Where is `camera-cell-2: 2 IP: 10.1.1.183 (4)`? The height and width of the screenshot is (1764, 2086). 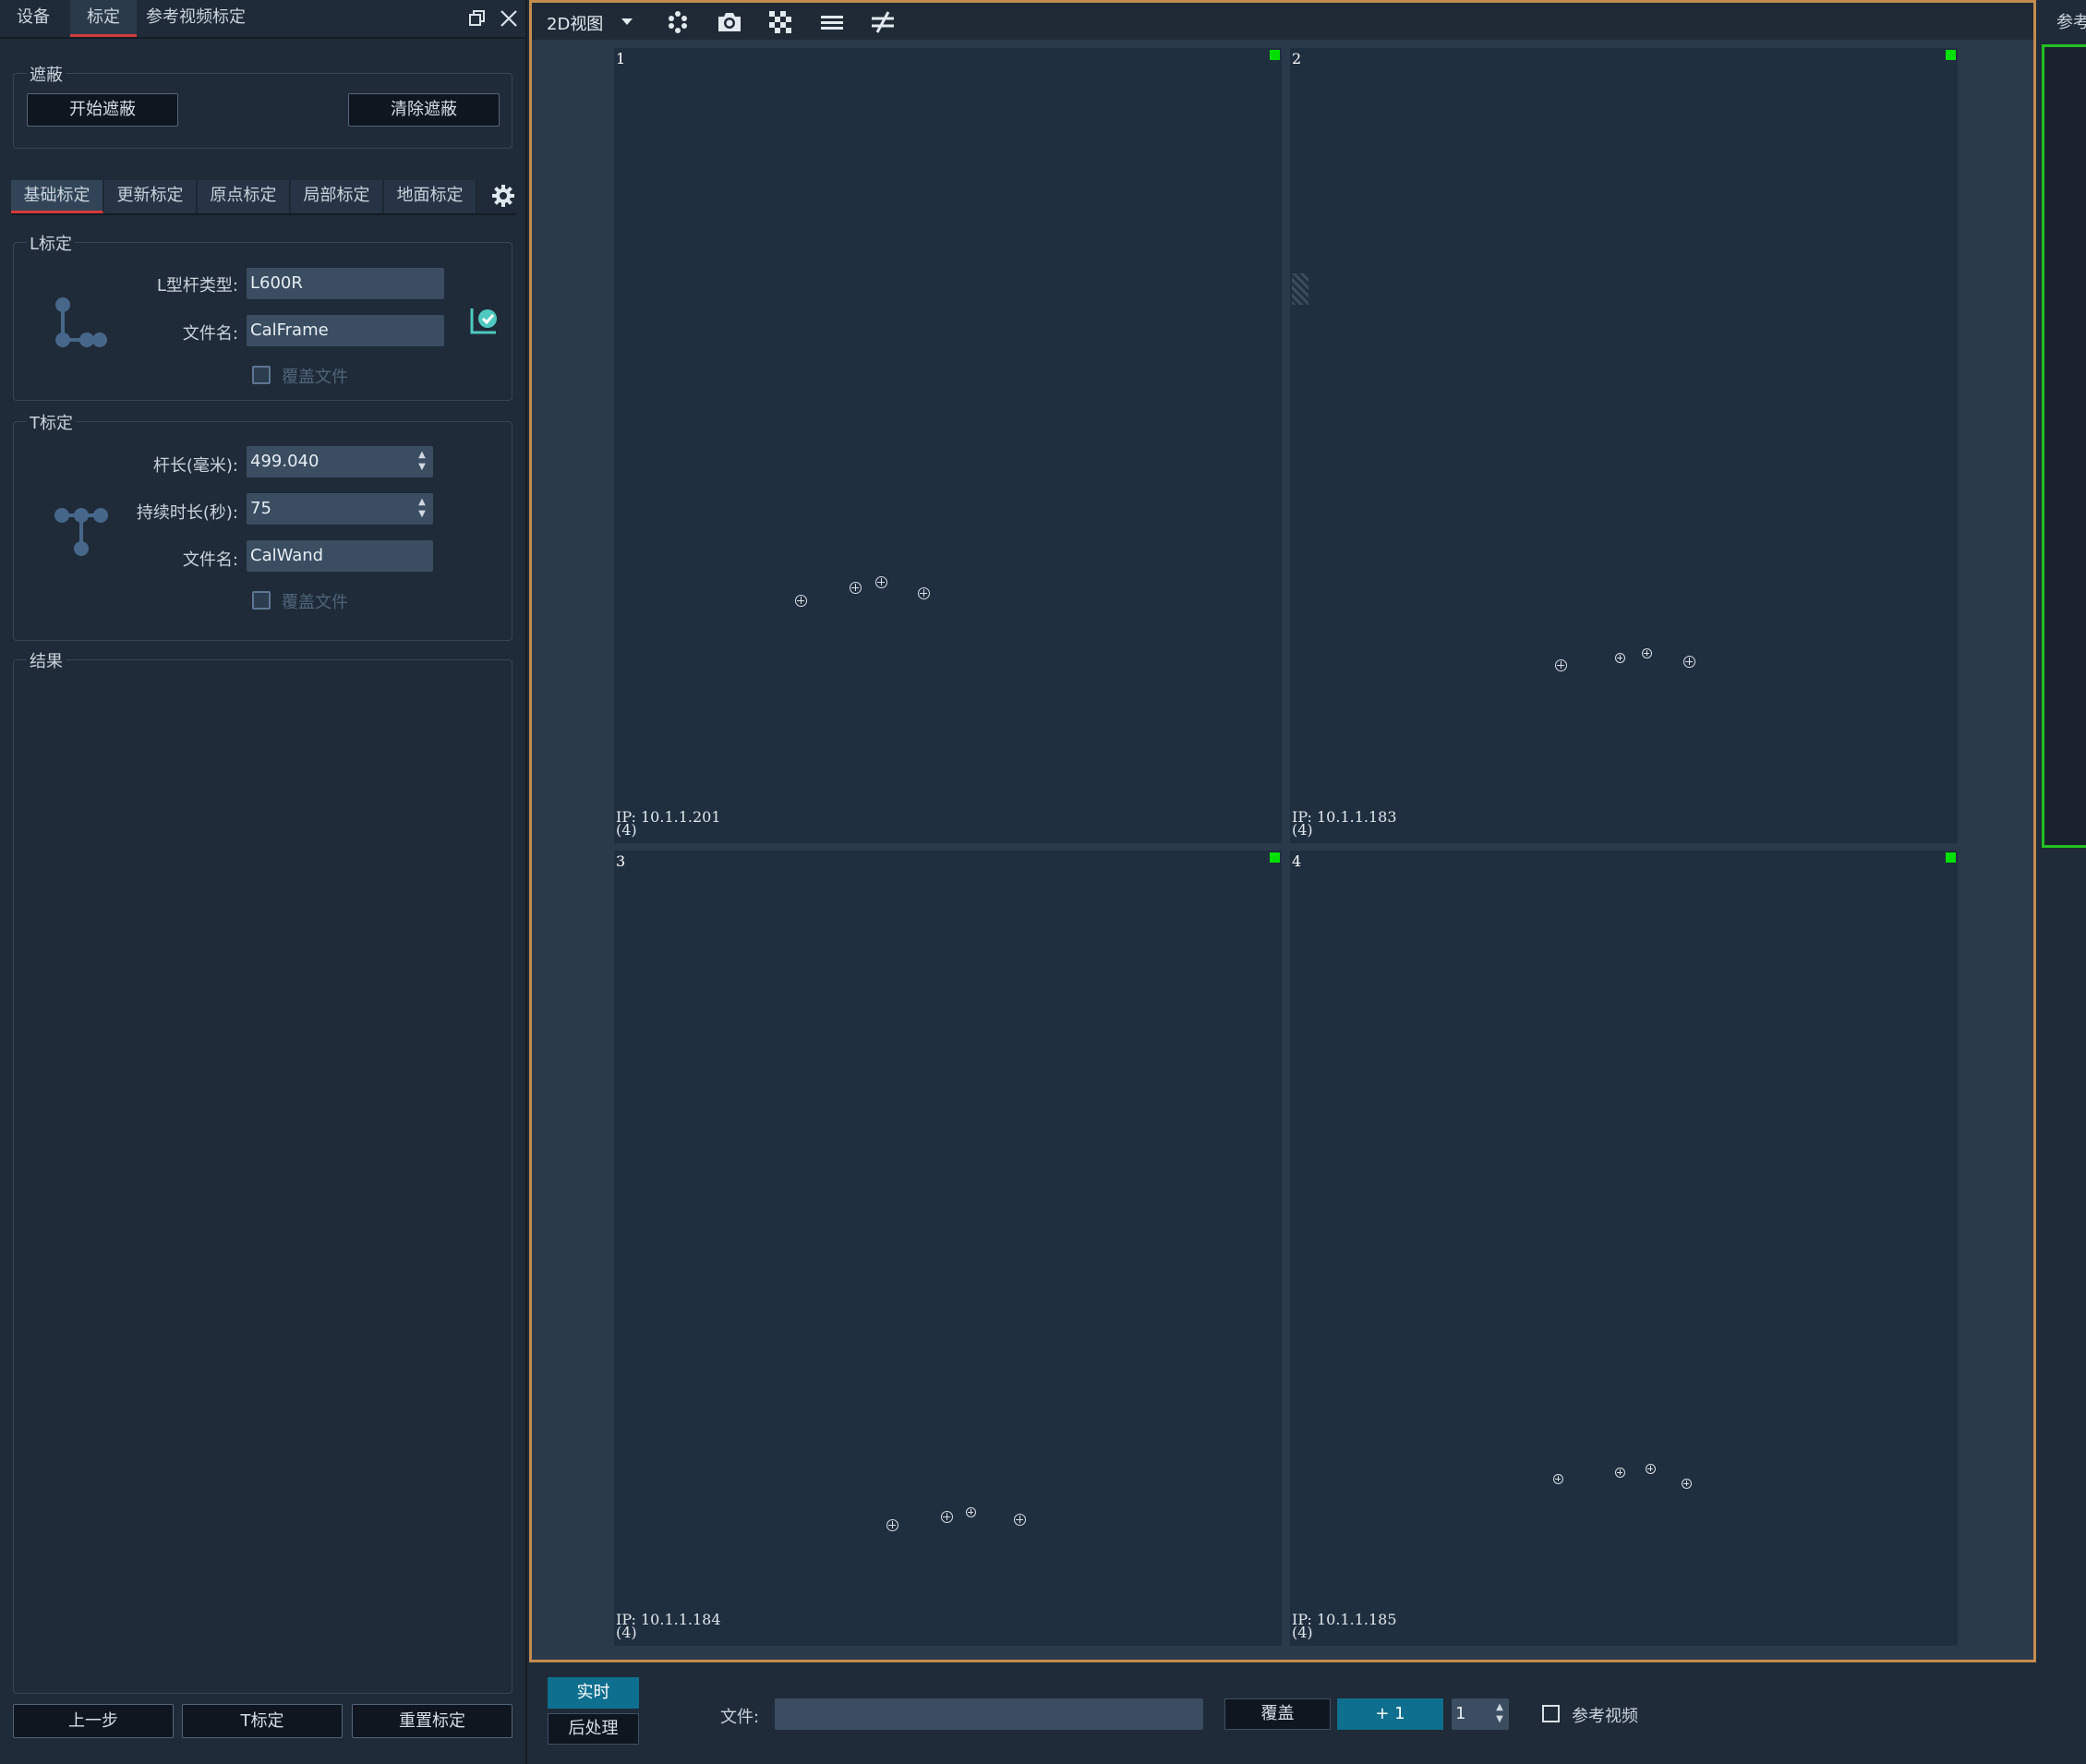 camera-cell-2: 2 IP: 10.1.1.183 (4) is located at coordinates (1624, 446).